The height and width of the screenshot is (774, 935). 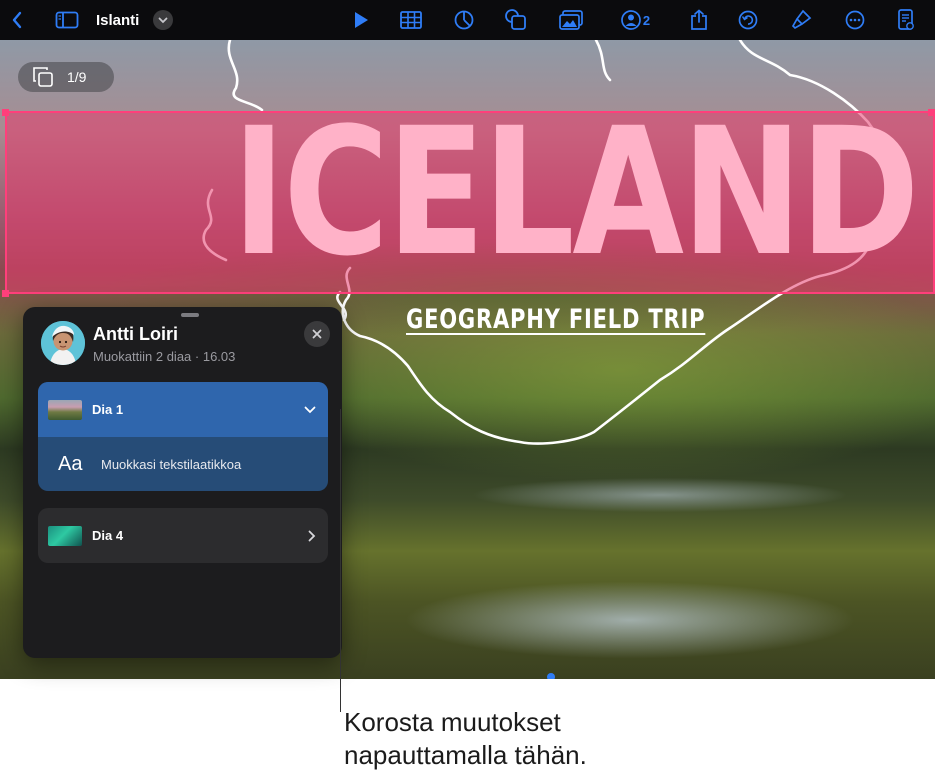 What do you see at coordinates (183, 535) in the screenshot?
I see `slide-4-row: Dia 4` at bounding box center [183, 535].